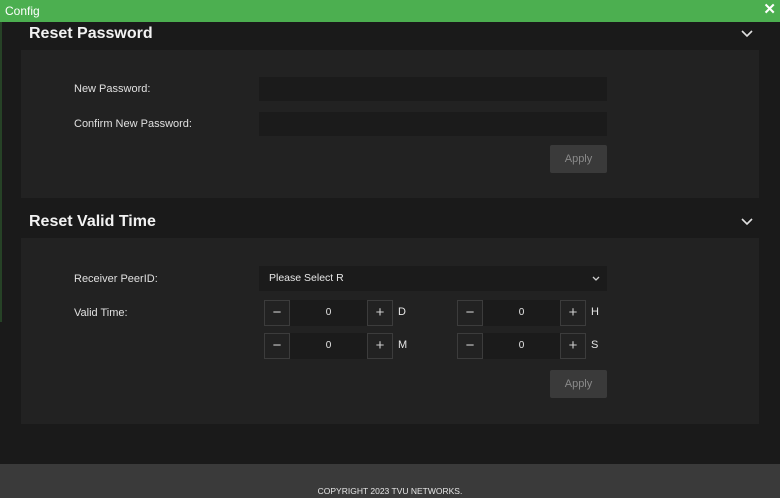 This screenshot has width=780, height=498. Describe the element at coordinates (112, 89) in the screenshot. I see `new-password-label: New Password:` at that location.